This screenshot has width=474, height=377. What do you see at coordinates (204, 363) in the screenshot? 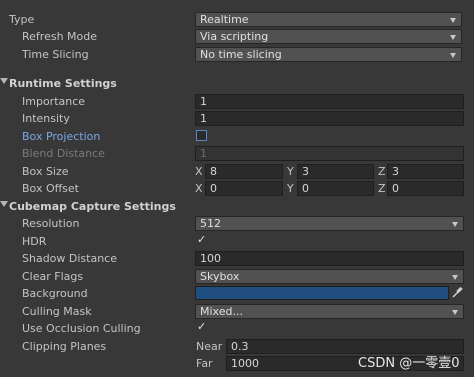
I see `far-label: Far` at bounding box center [204, 363].